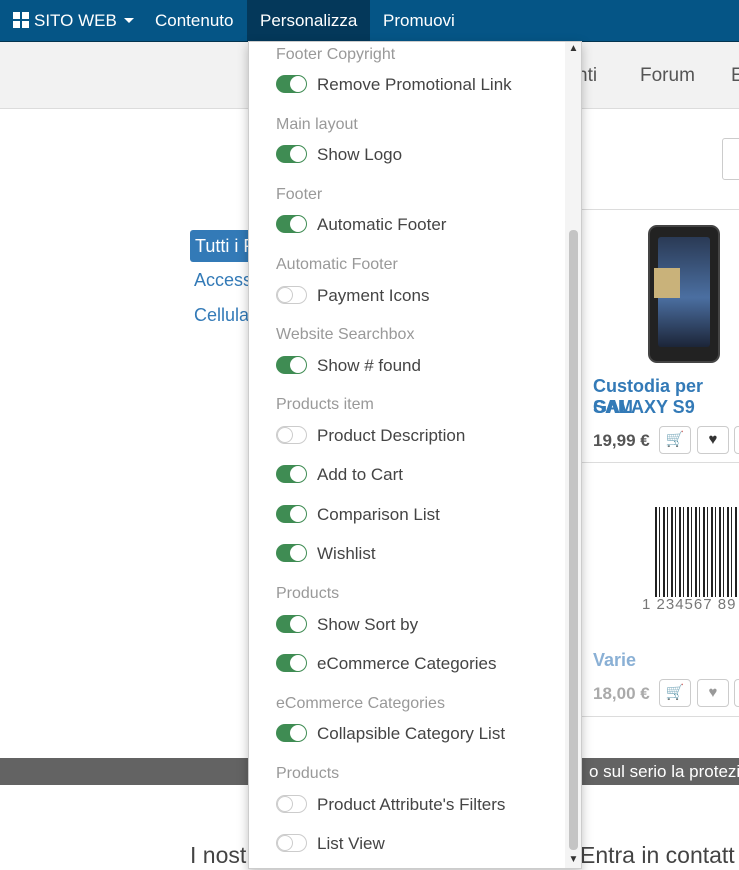 This screenshot has width=739, height=870. I want to click on product-price: 19,99 €, so click(621, 440).